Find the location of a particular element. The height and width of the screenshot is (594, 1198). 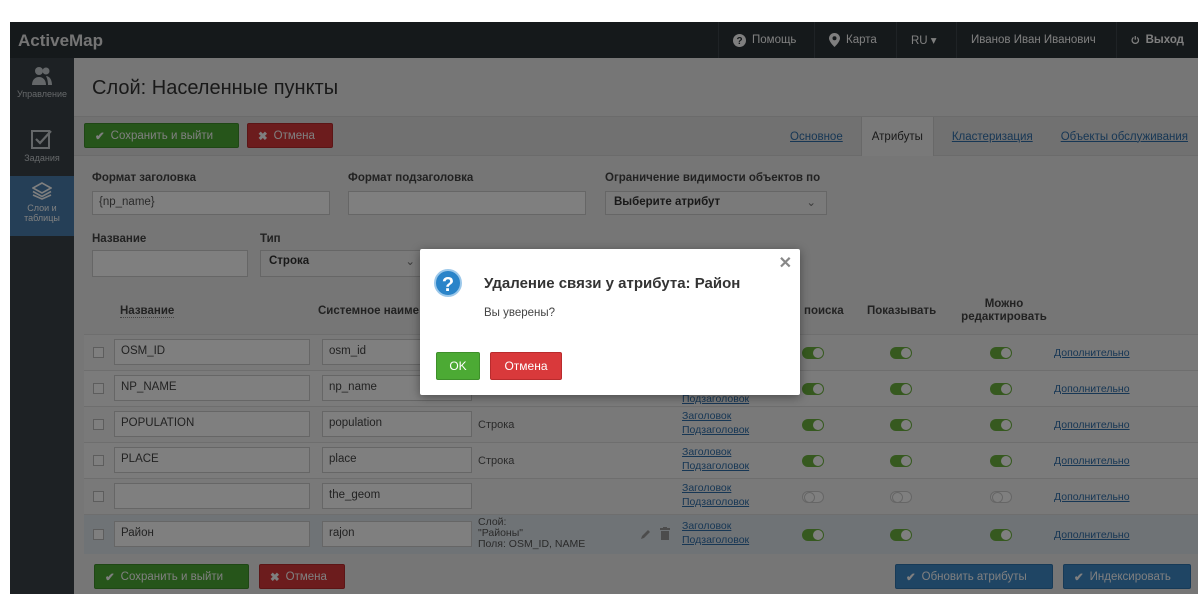

close-icon: ✕ is located at coordinates (785, 263).